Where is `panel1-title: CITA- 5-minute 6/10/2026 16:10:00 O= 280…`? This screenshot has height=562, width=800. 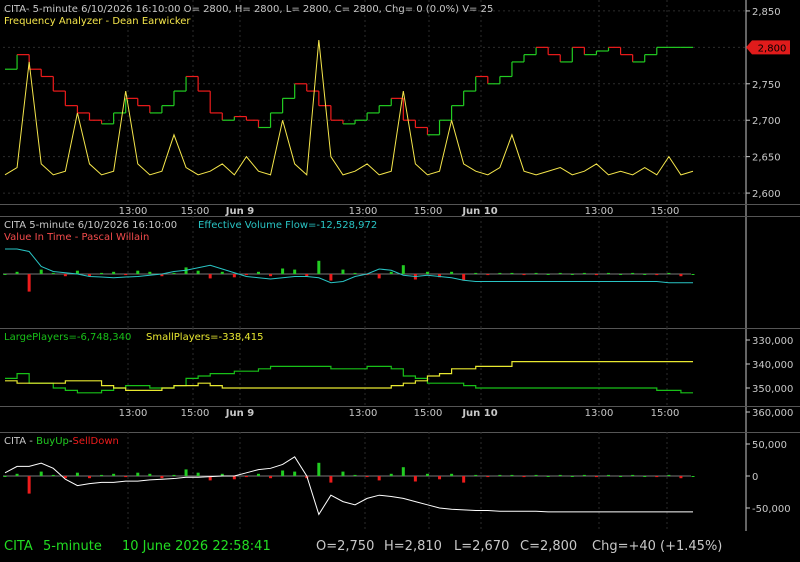 panel1-title: CITA- 5-minute 6/10/2026 16:10:00 O= 280… is located at coordinates (248, 9).